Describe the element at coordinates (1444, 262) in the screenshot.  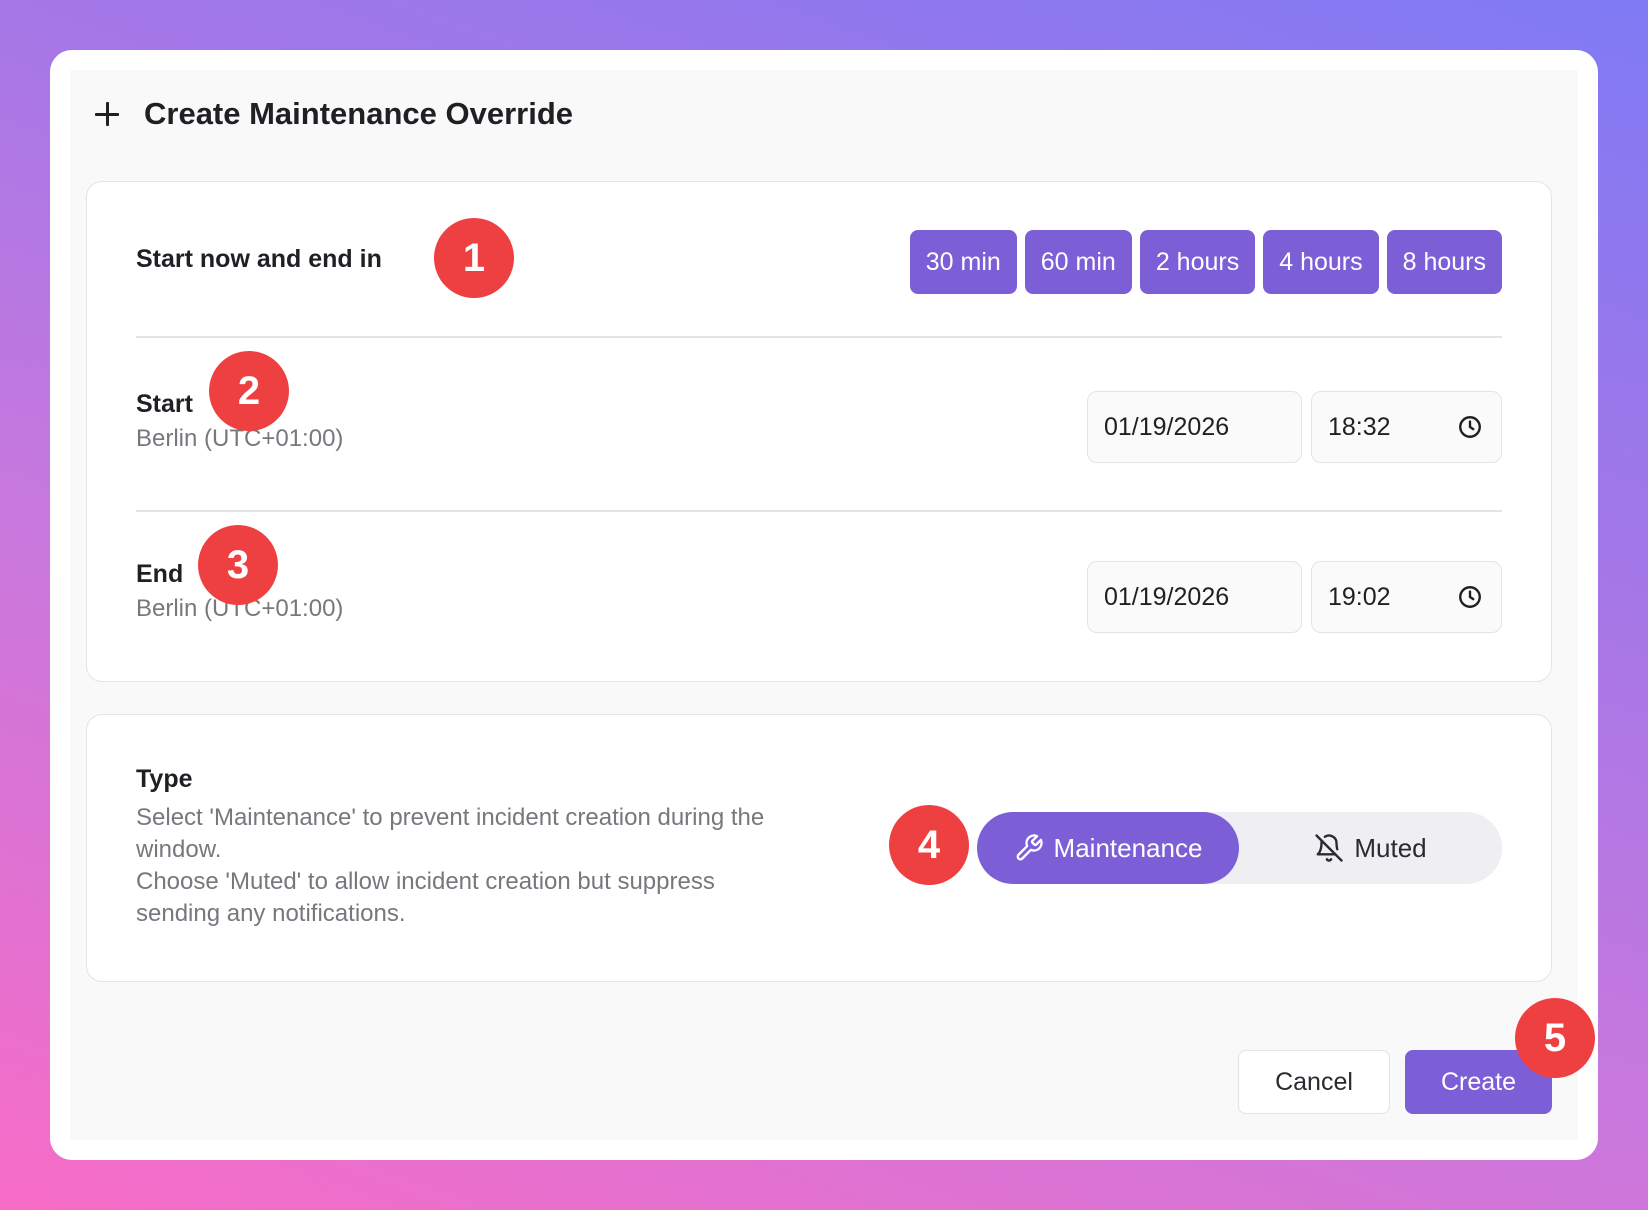
I see `preset-8-hours-button: 8 hours` at that location.